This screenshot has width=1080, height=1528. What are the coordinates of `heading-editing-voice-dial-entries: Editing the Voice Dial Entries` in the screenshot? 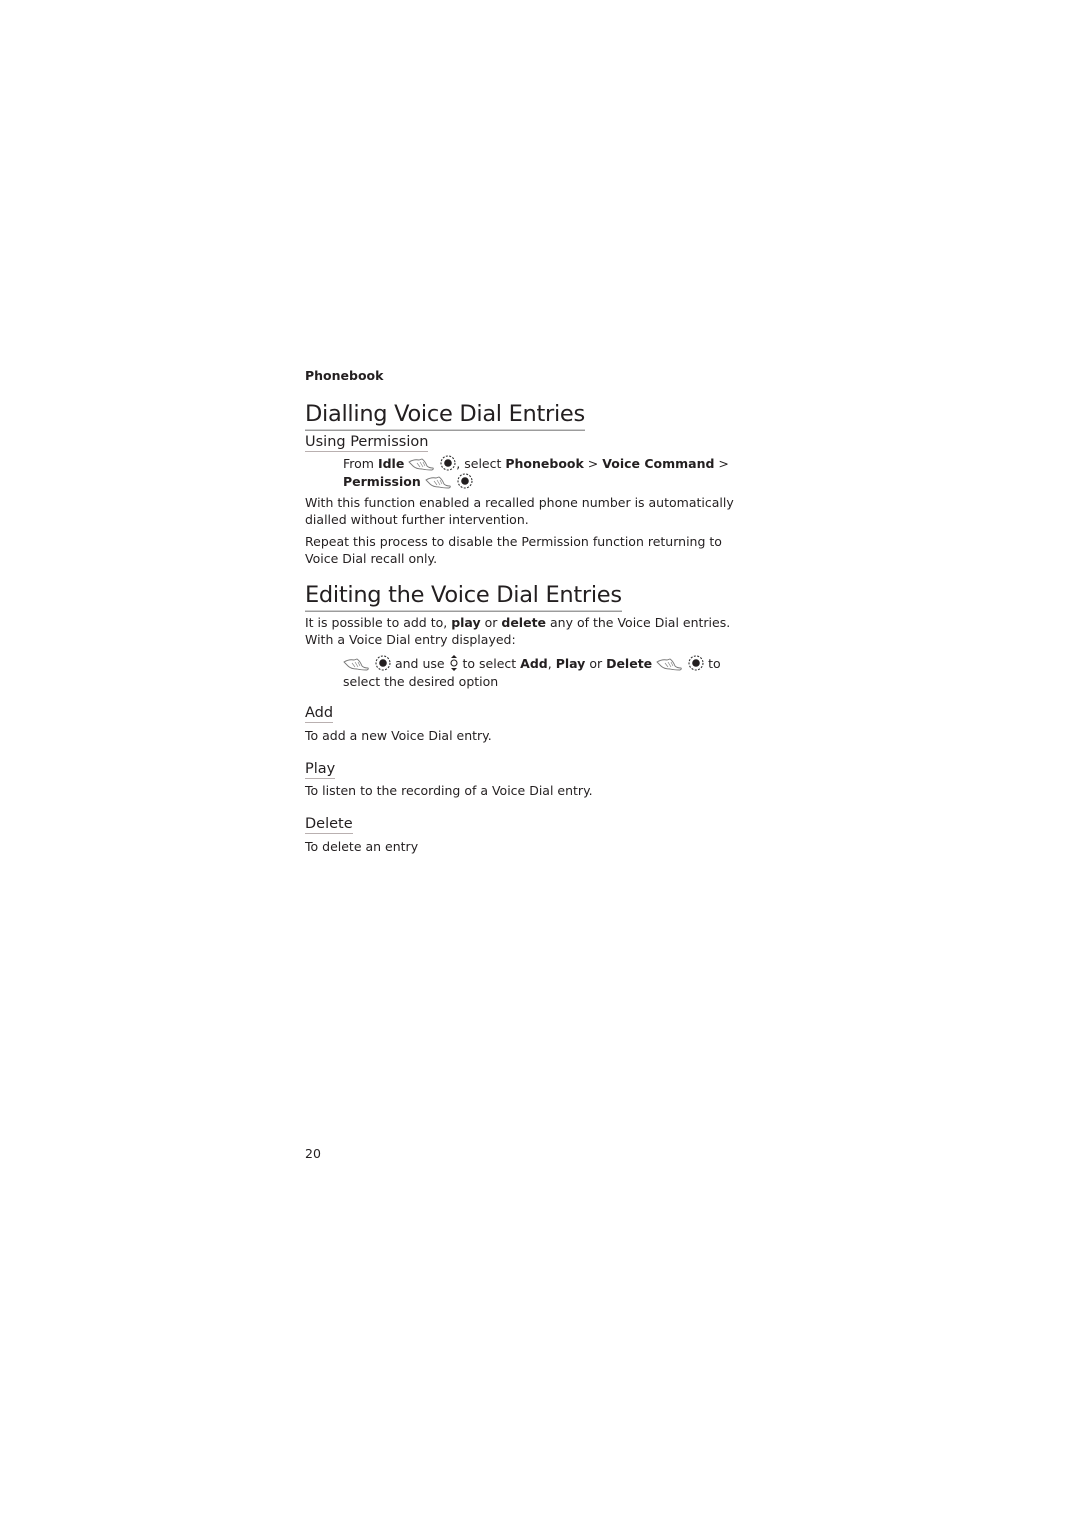 It's located at (463, 596).